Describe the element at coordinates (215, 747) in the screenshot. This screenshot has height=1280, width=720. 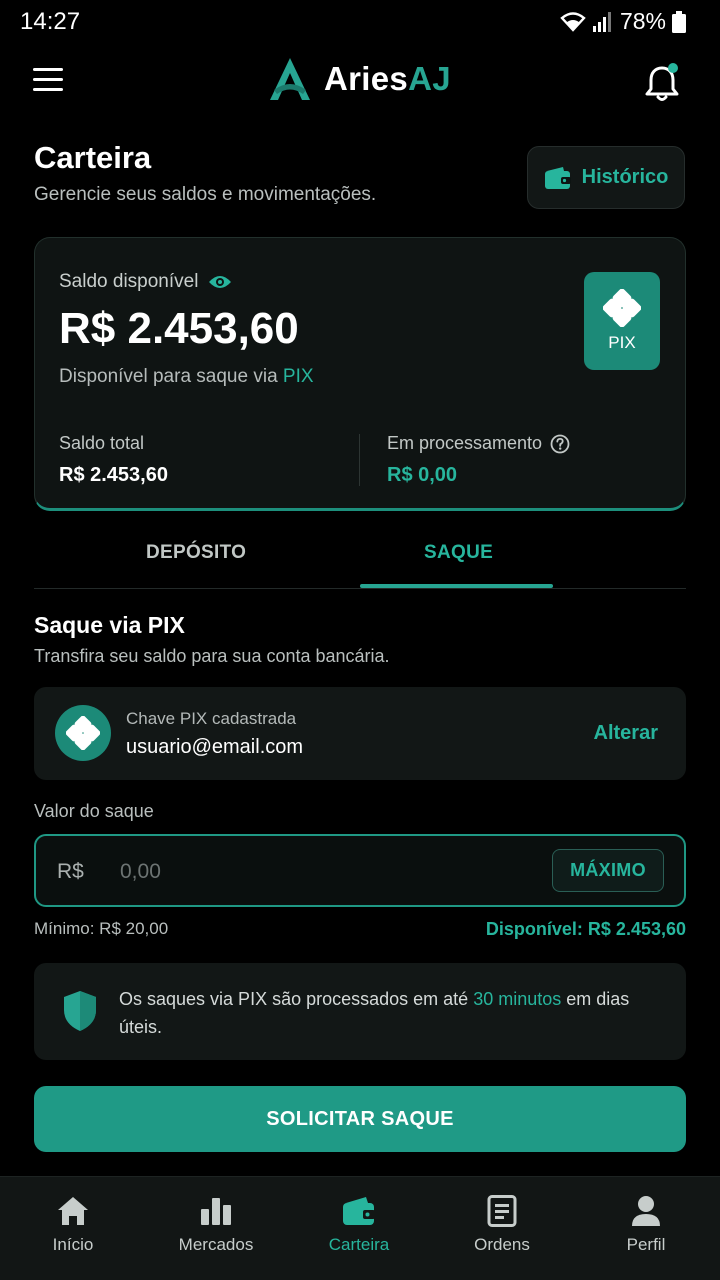
I see `pix-key-value: usuario@email.com` at that location.